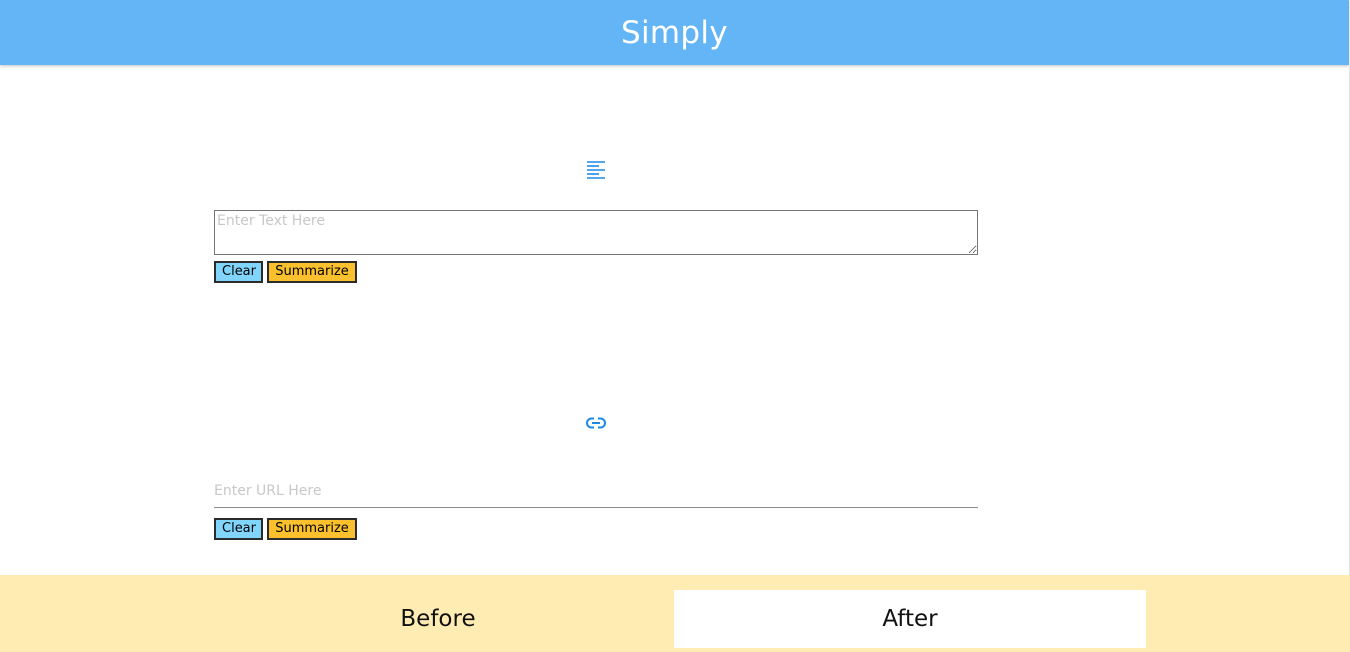 This screenshot has width=1350, height=652. I want to click on clear-text-button: Clear, so click(238, 272).